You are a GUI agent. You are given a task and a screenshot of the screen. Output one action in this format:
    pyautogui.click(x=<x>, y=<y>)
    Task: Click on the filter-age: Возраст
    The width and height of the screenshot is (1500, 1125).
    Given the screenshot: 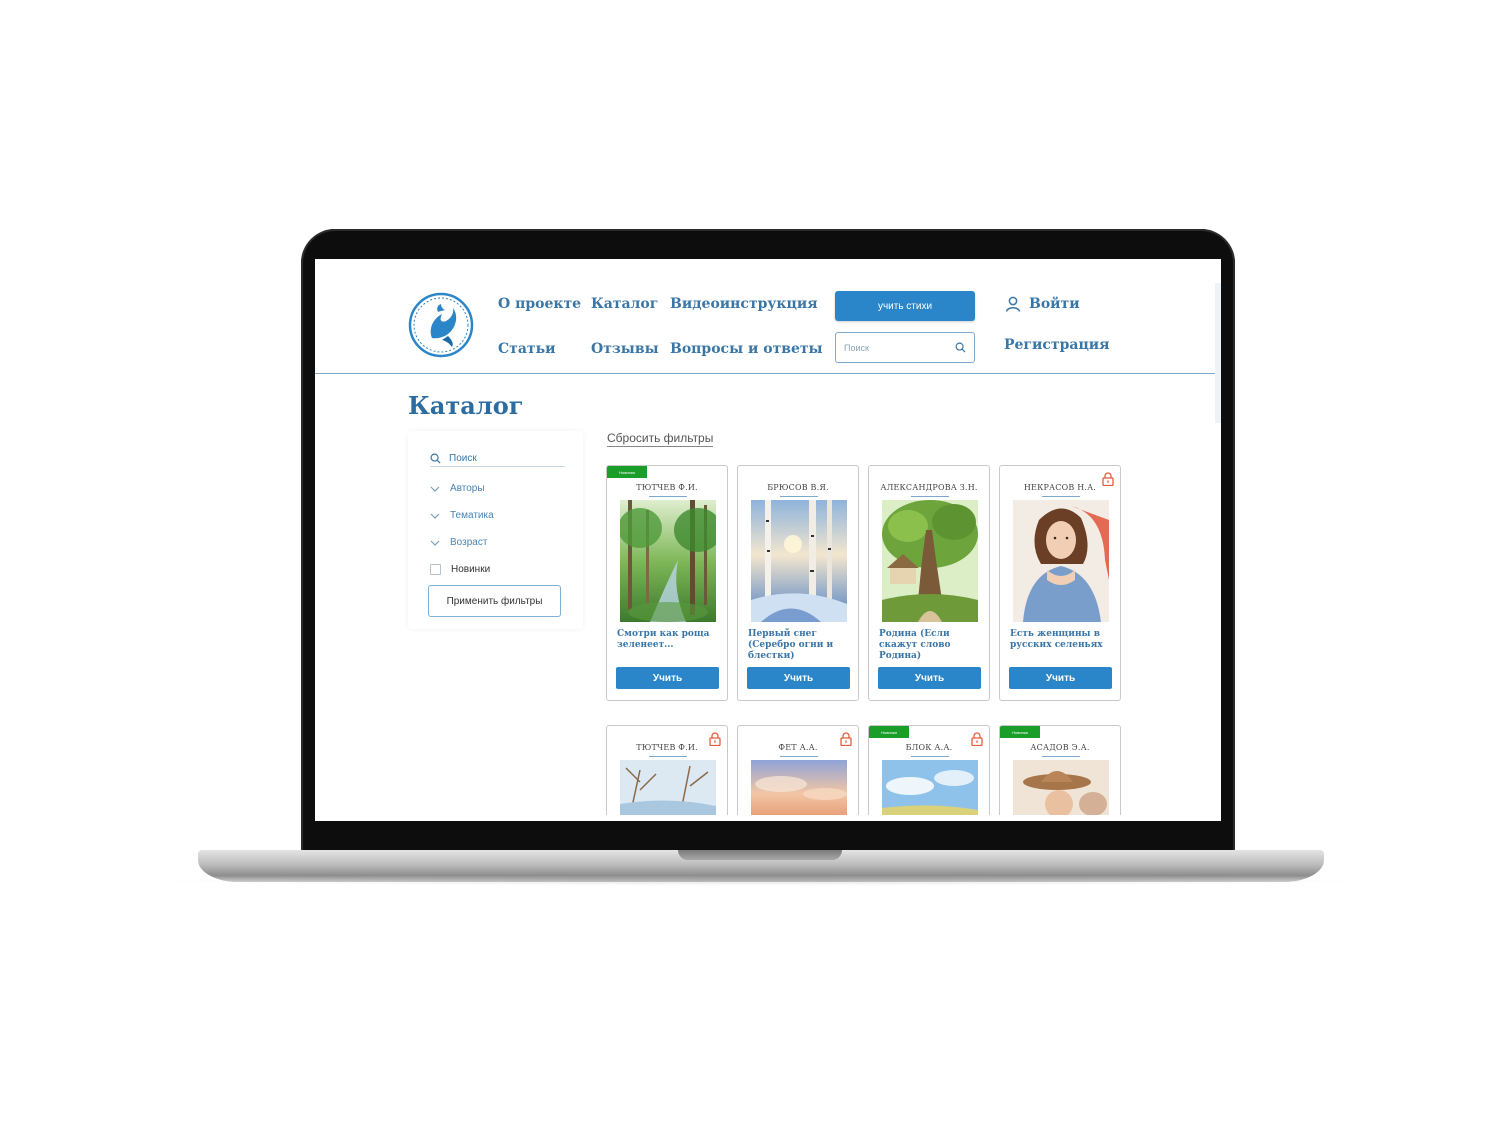 What is the action you would take?
    pyautogui.click(x=458, y=542)
    